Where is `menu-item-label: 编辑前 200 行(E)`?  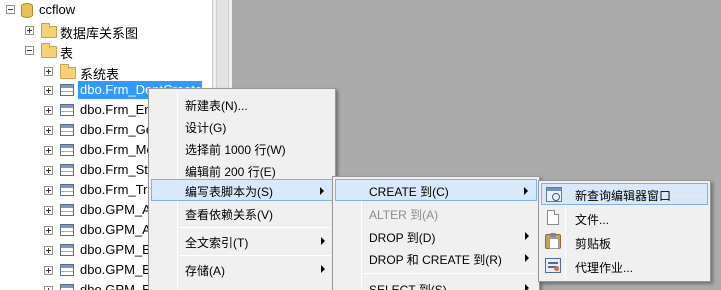 menu-item-label: 编辑前 200 行(E) is located at coordinates (230, 172).